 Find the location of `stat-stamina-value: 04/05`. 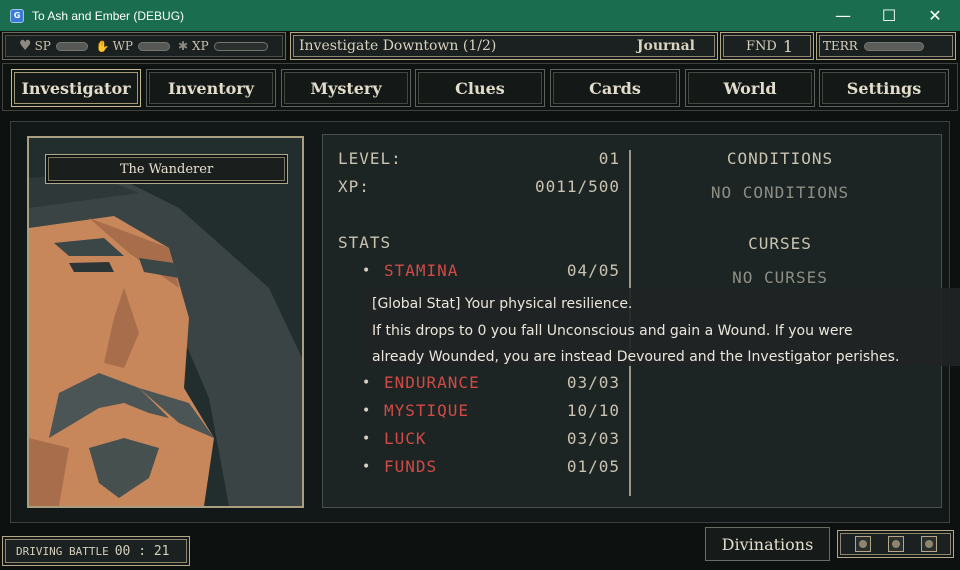

stat-stamina-value: 04/05 is located at coordinates (593, 270).